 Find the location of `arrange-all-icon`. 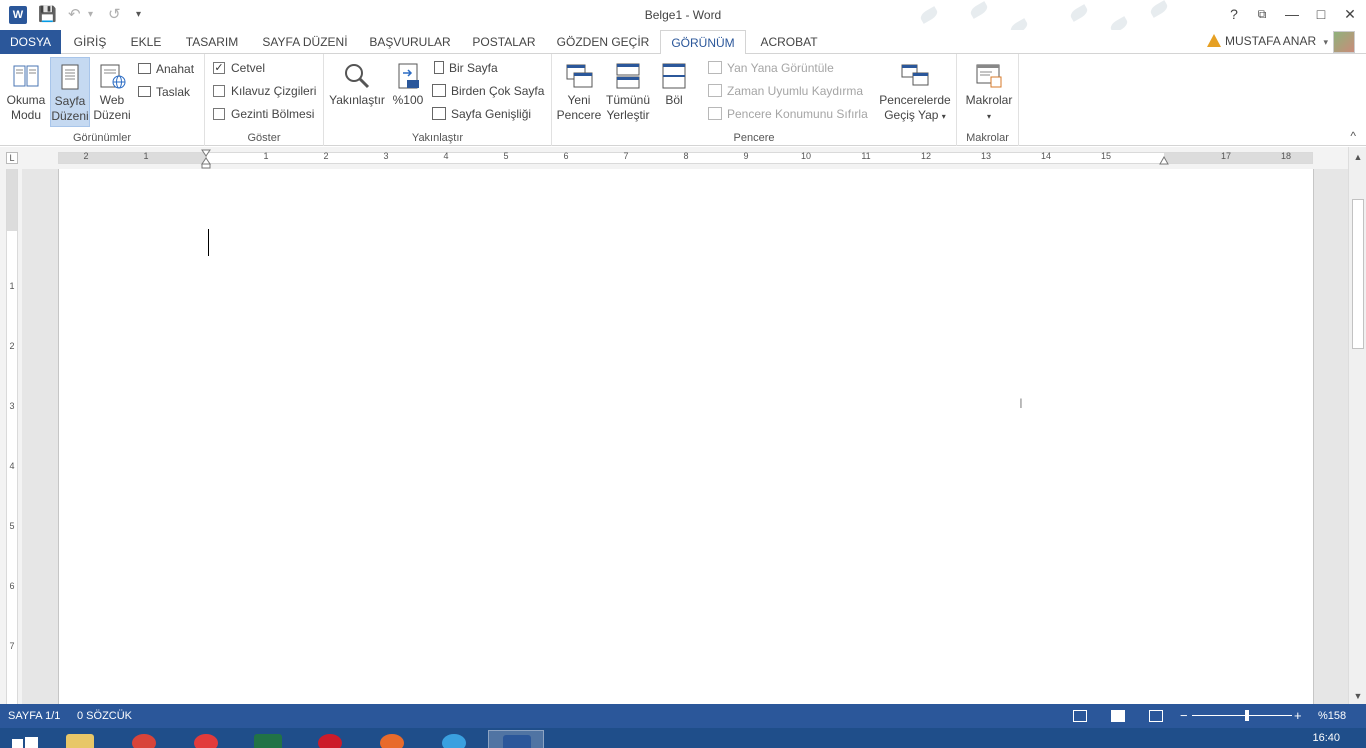

arrange-all-icon is located at coordinates (628, 76).